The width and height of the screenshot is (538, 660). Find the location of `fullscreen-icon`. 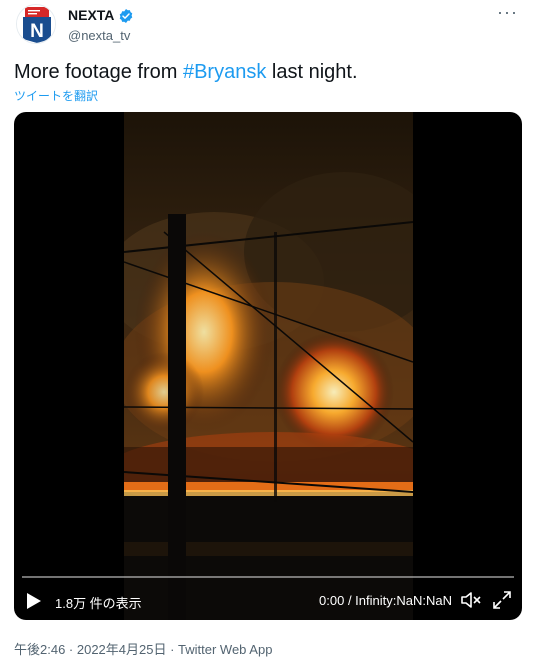

fullscreen-icon is located at coordinates (502, 600).